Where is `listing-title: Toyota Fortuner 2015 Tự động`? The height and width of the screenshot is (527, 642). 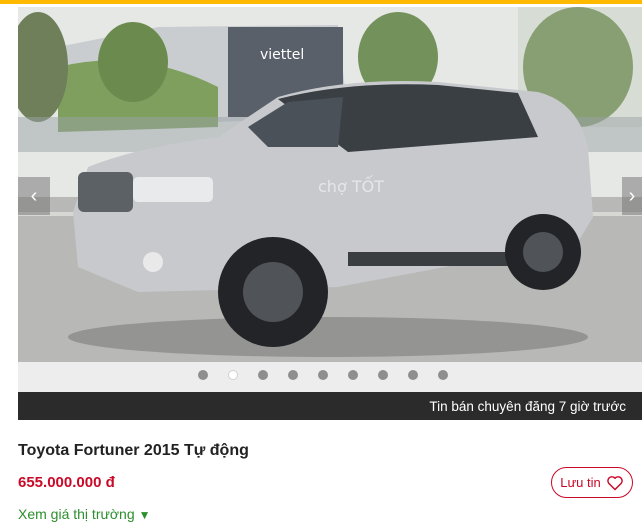 listing-title: Toyota Fortuner 2015 Tự động is located at coordinates (133, 450).